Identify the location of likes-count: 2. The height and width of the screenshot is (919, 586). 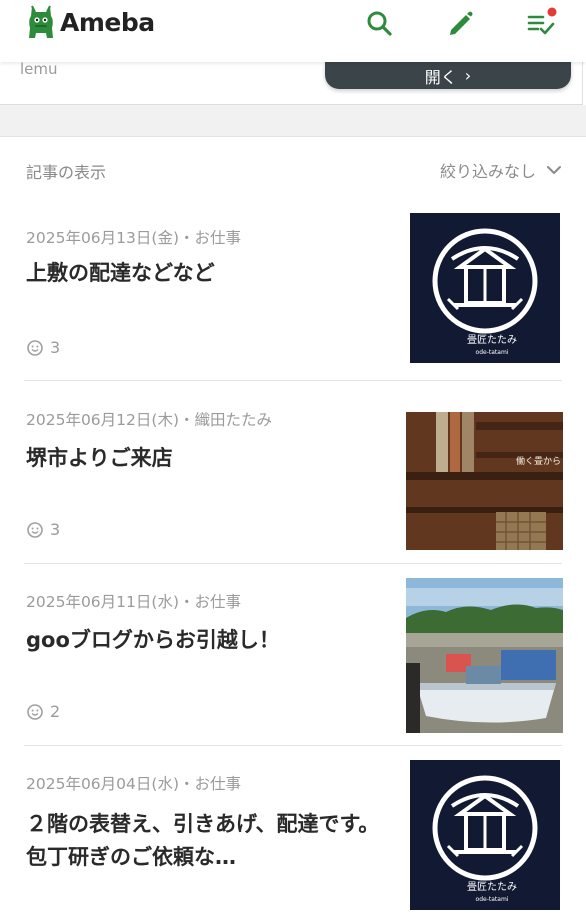
(43, 711).